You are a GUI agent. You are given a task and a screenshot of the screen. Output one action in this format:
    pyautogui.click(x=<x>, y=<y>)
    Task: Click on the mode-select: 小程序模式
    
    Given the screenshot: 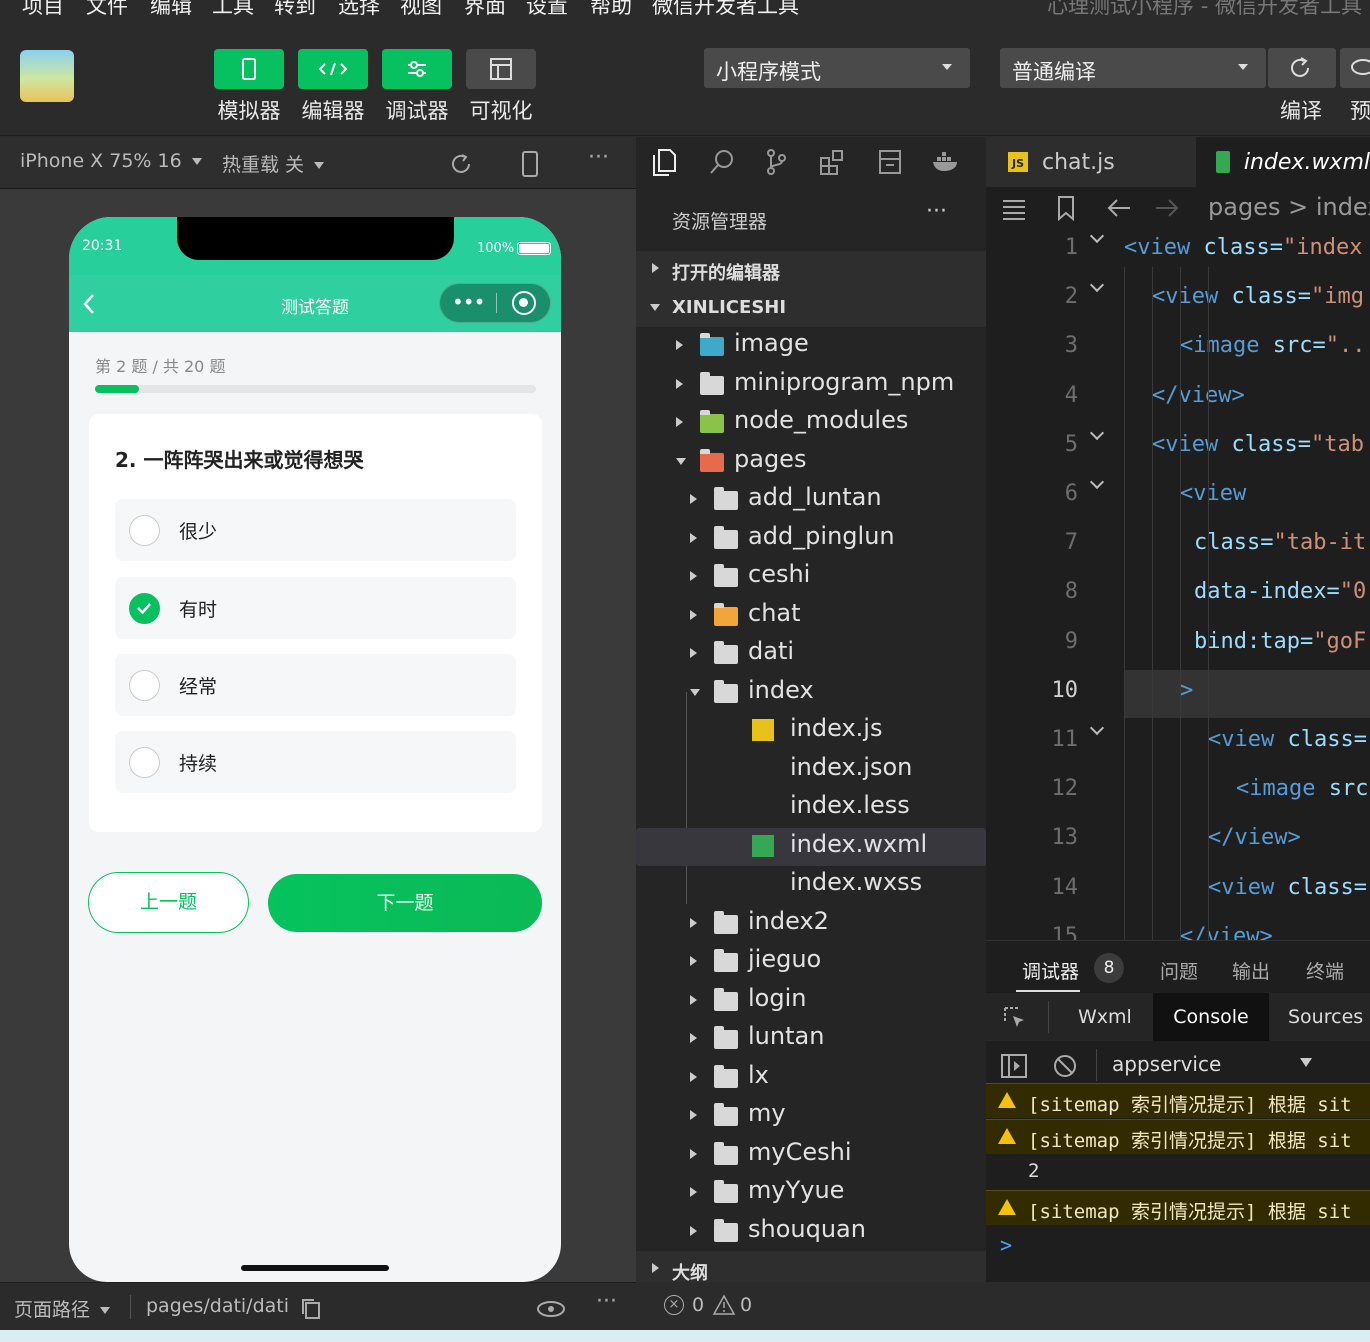 What is the action you would take?
    pyautogui.click(x=837, y=68)
    